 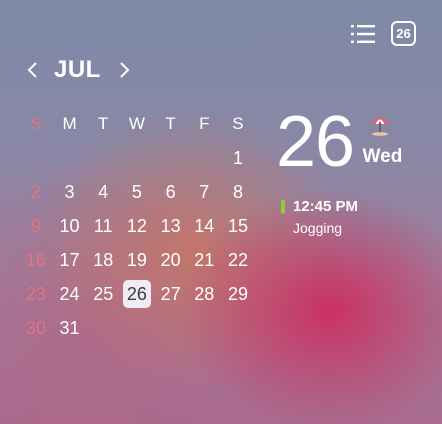 I want to click on calendar-day: 24, so click(x=70, y=294).